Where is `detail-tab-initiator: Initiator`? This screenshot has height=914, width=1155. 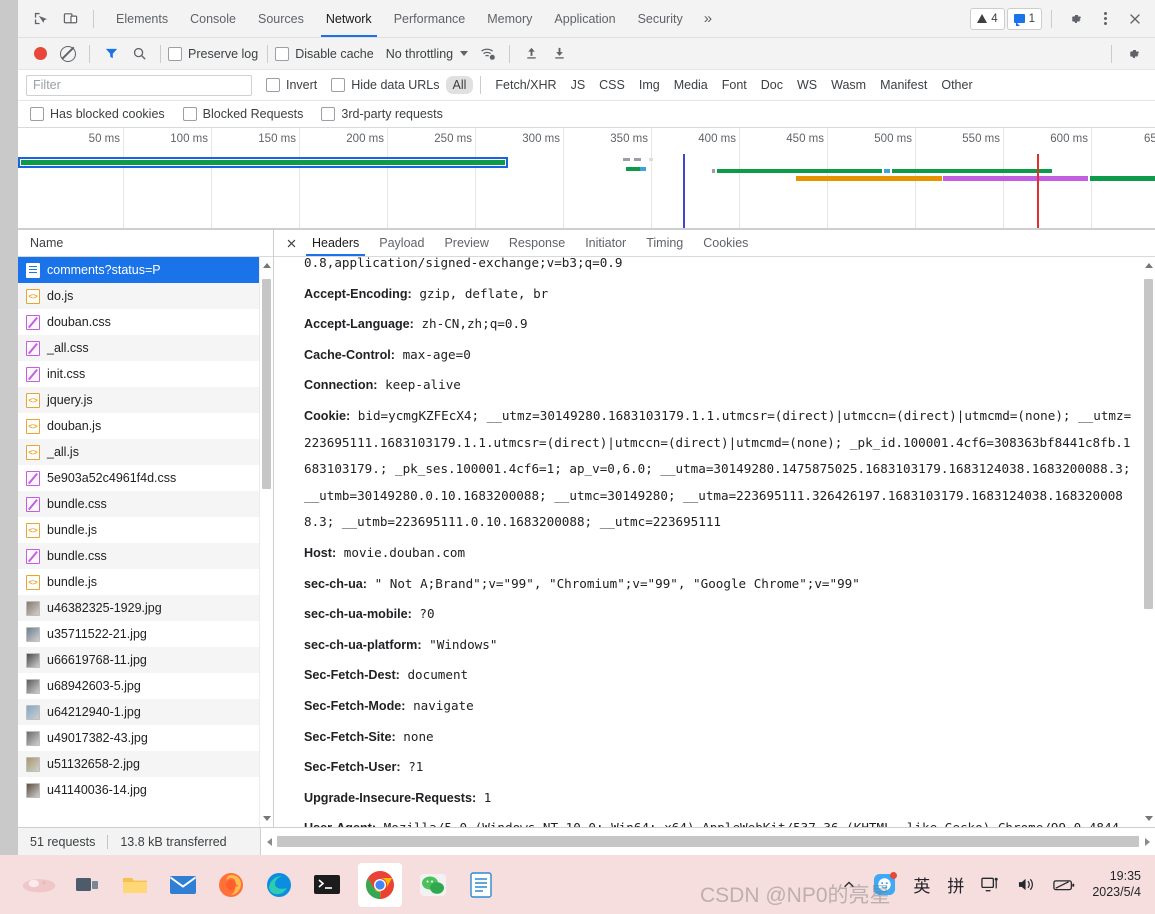 detail-tab-initiator: Initiator is located at coordinates (605, 243).